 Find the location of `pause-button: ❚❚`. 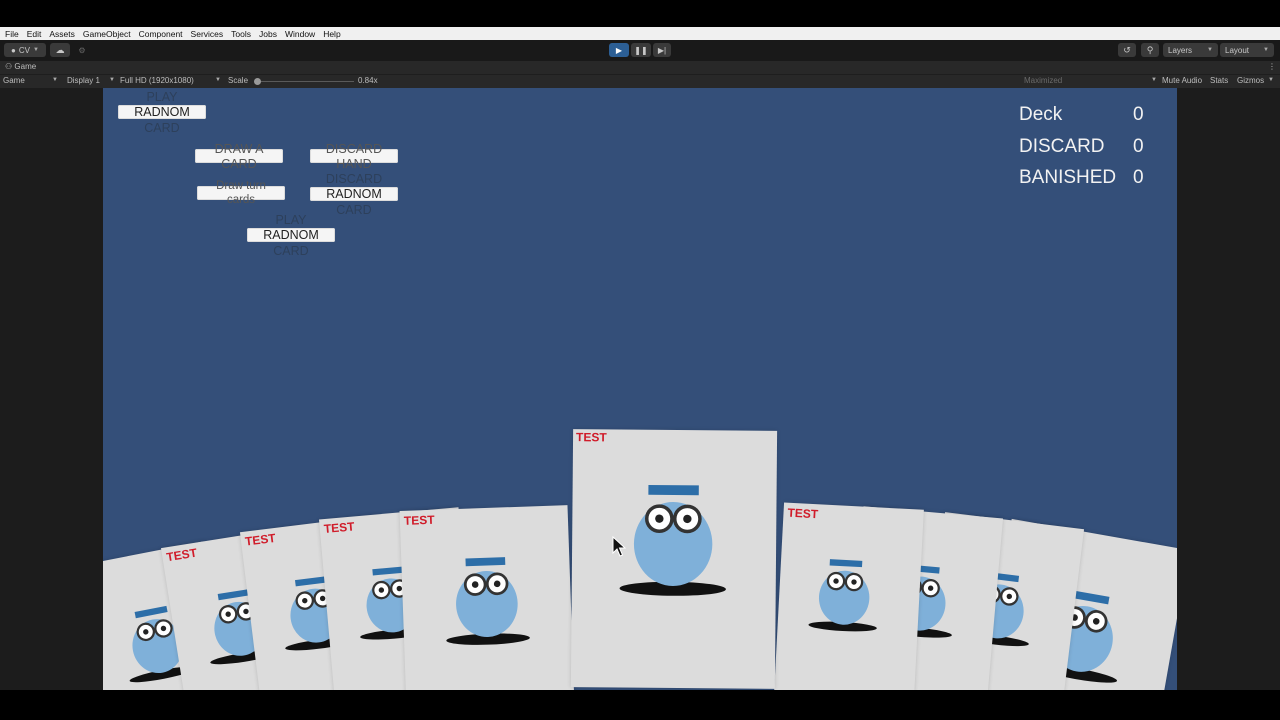

pause-button: ❚❚ is located at coordinates (641, 50).